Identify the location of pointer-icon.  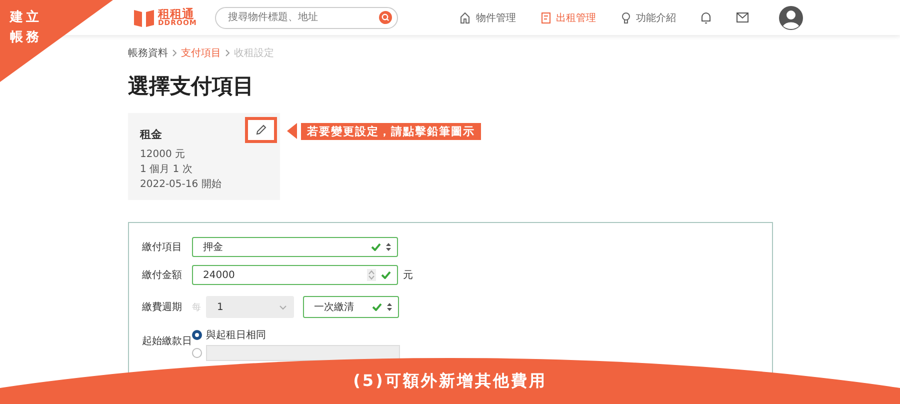
(292, 131).